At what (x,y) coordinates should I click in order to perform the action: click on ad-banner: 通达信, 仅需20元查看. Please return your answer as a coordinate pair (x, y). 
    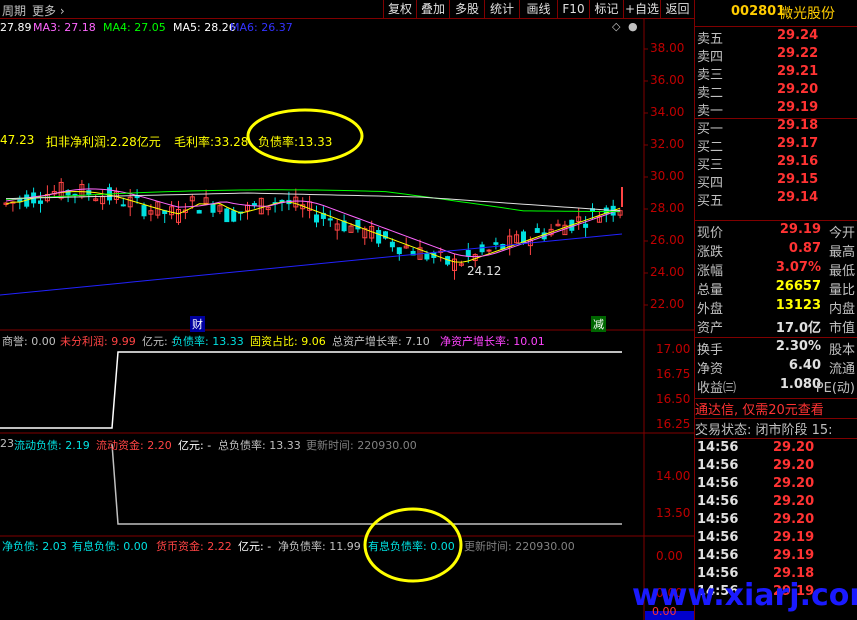
    Looking at the image, I should click on (776, 408).